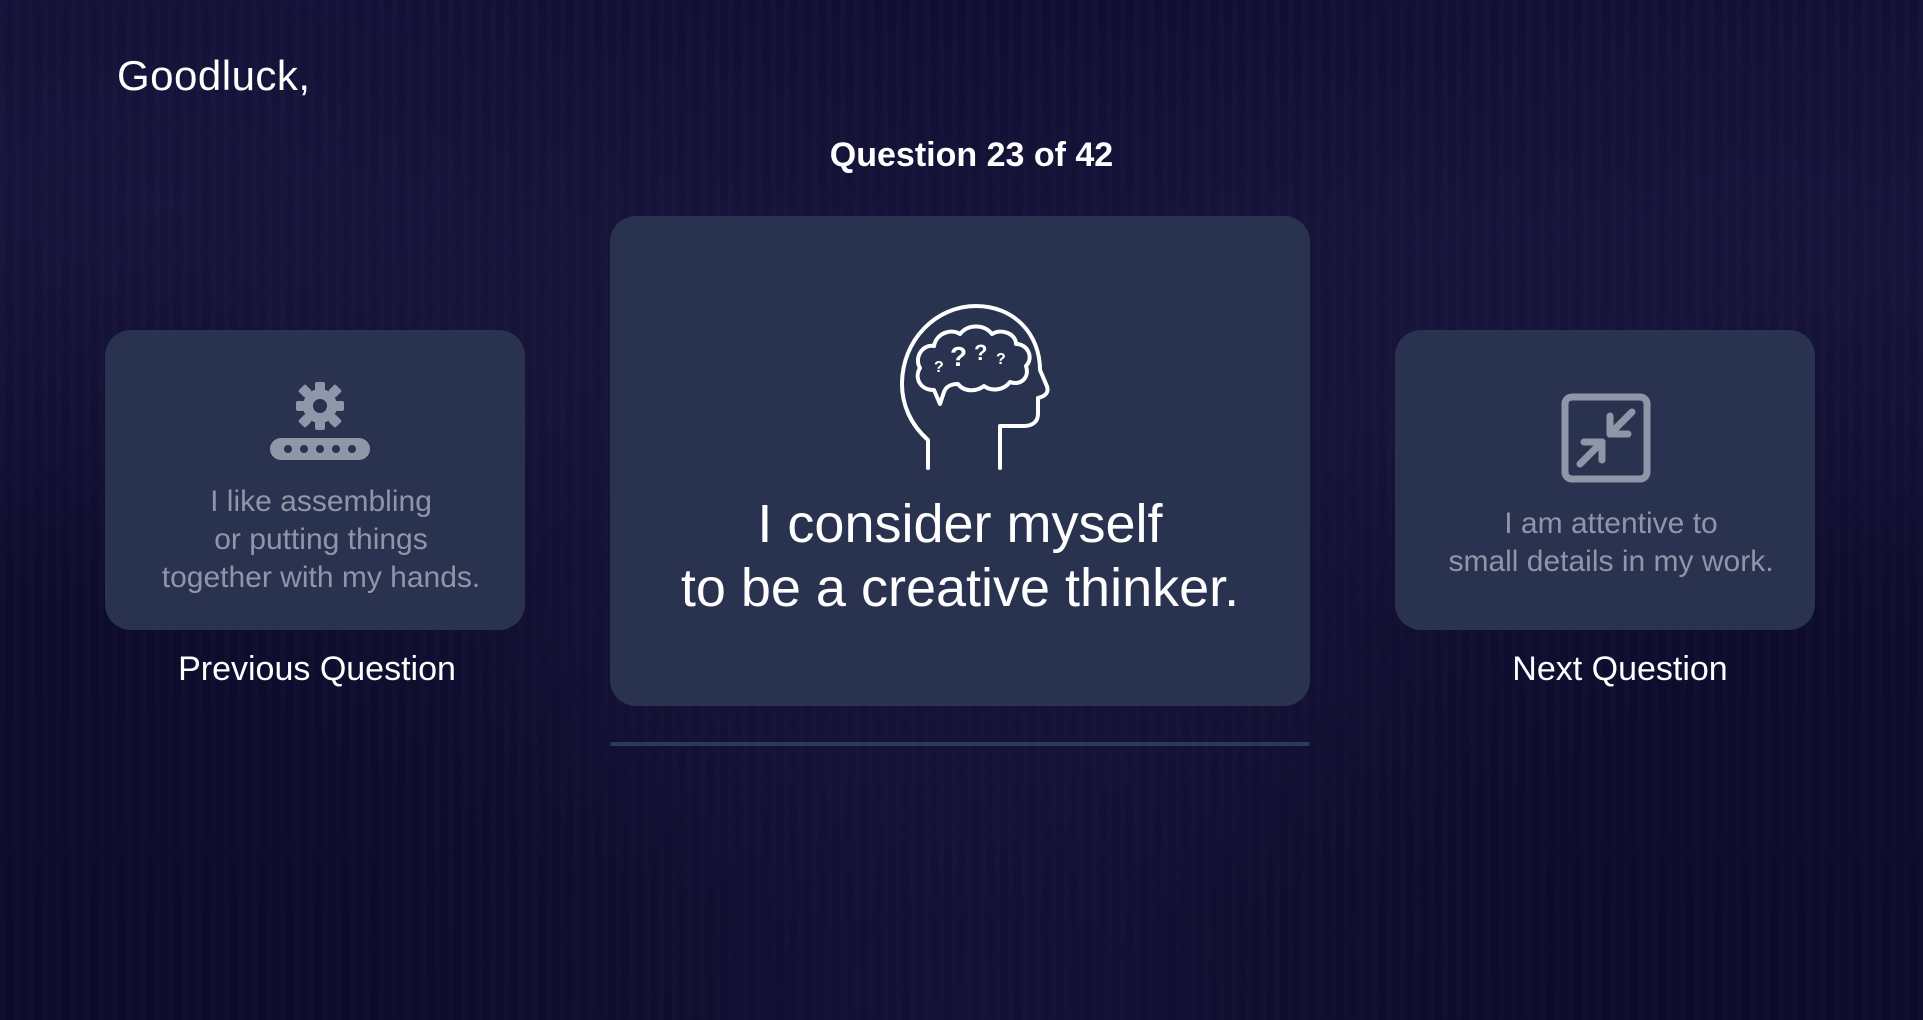 Image resolution: width=1923 pixels, height=1020 pixels. What do you see at coordinates (317, 669) in the screenshot?
I see `previous-question-button: Previous Question` at bounding box center [317, 669].